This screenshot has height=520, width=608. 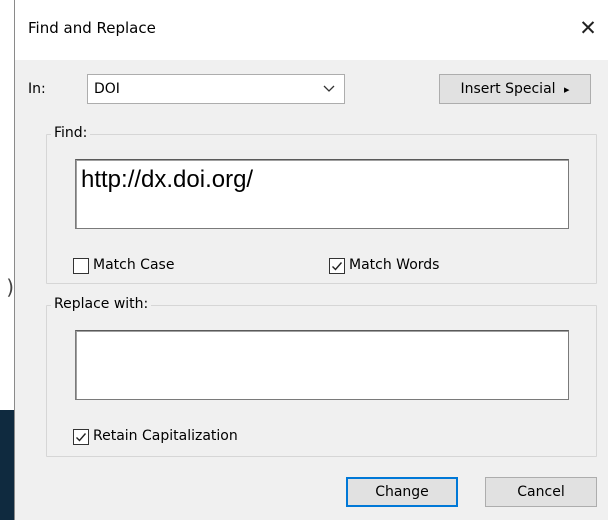 What do you see at coordinates (71, 133) in the screenshot?
I see `find-legend: Find:` at bounding box center [71, 133].